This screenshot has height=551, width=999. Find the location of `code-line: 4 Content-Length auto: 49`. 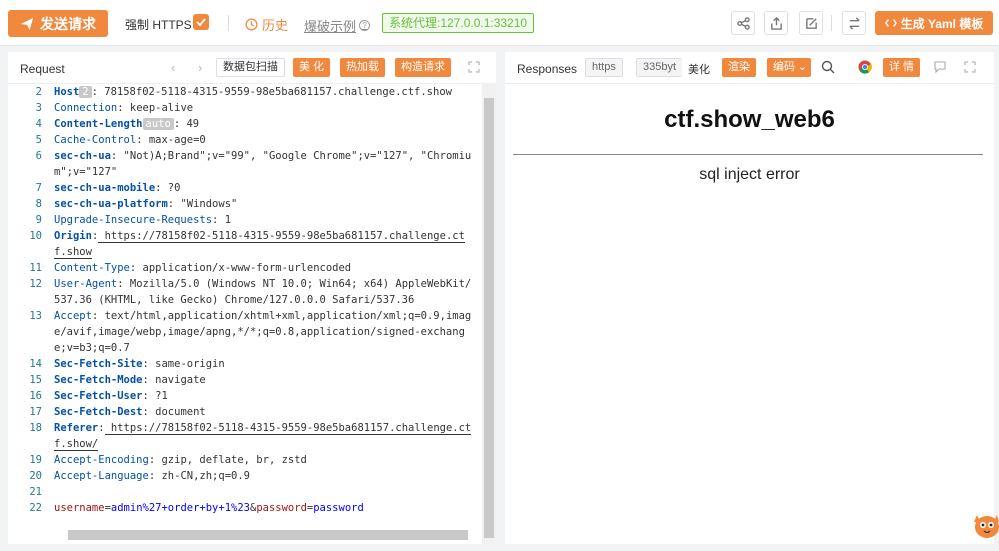

code-line: 4 Content-Length auto: 49 is located at coordinates (245, 124).